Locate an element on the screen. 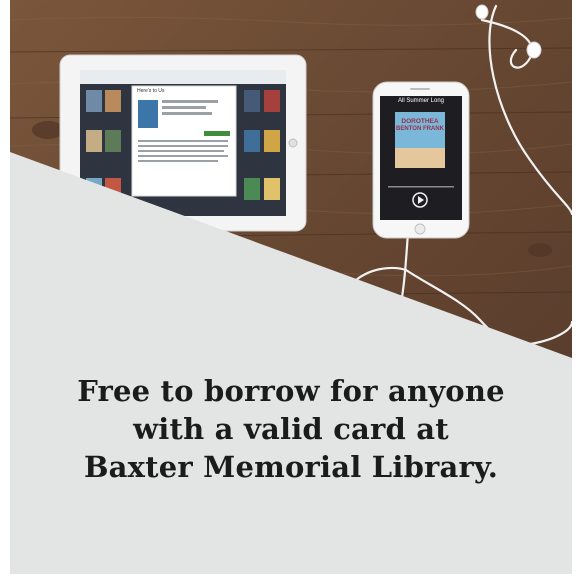  caption-line-3: Baxter Memorial Library. is located at coordinates (291, 467).